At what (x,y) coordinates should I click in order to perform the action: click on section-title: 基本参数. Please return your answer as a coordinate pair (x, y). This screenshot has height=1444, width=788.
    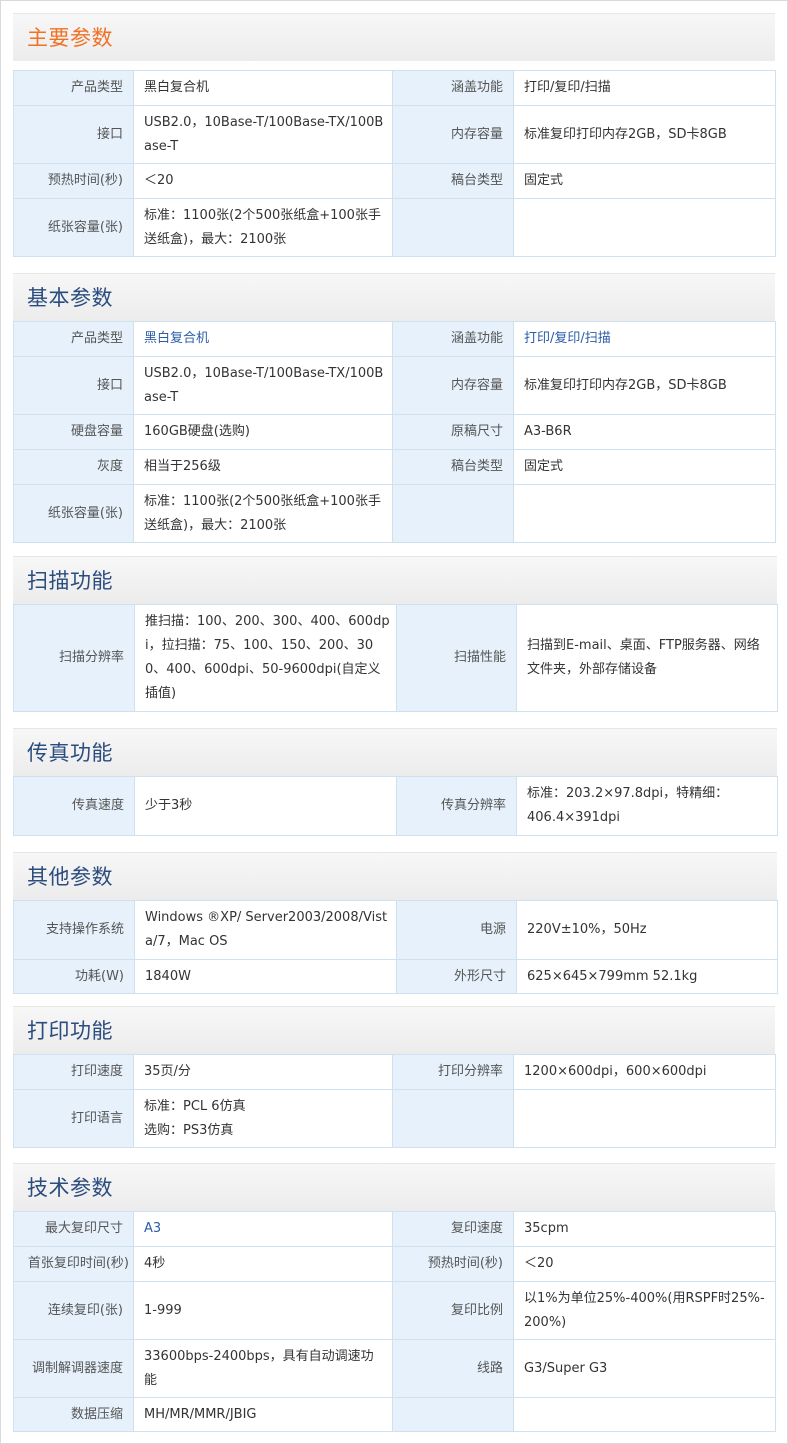
    Looking at the image, I should click on (70, 298).